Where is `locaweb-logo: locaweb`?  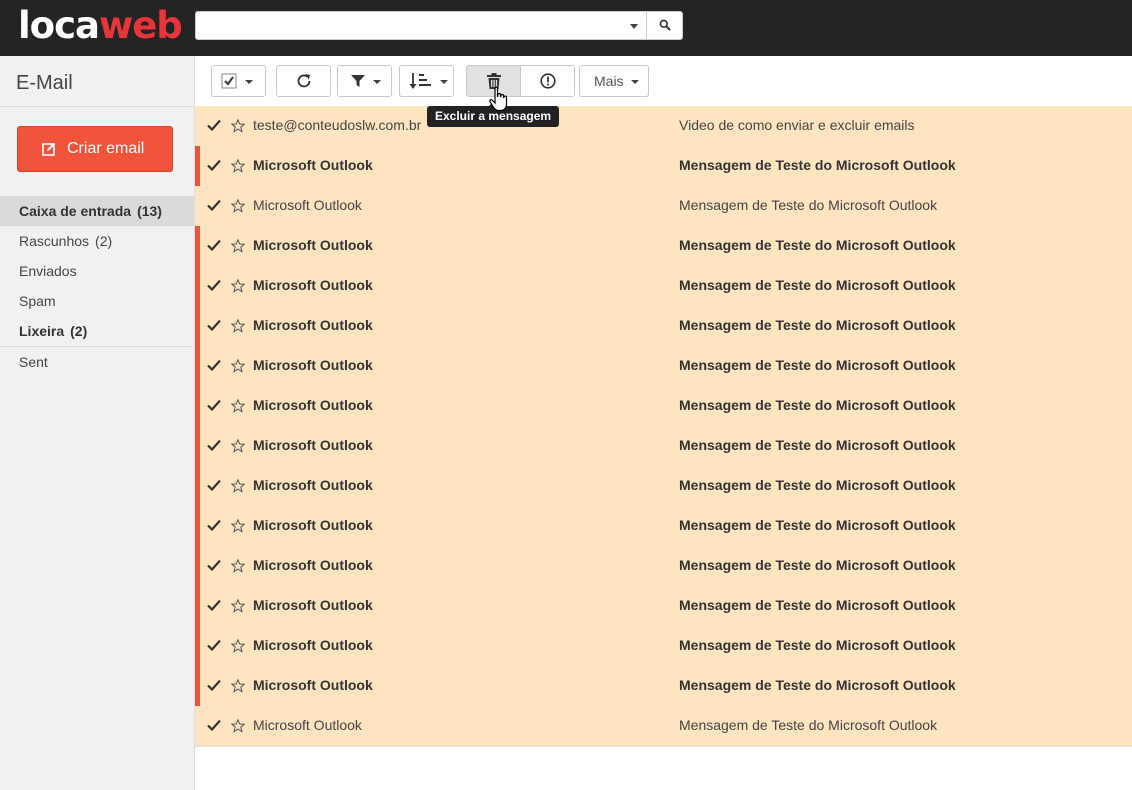 locaweb-logo: locaweb is located at coordinates (100, 26).